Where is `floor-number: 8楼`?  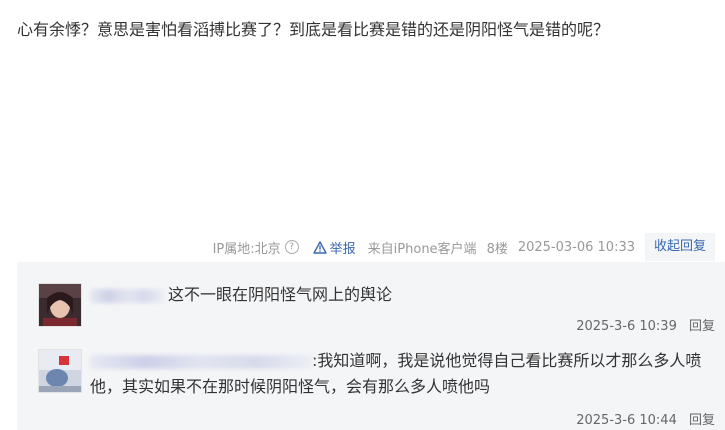
floor-number: 8楼 is located at coordinates (497, 249).